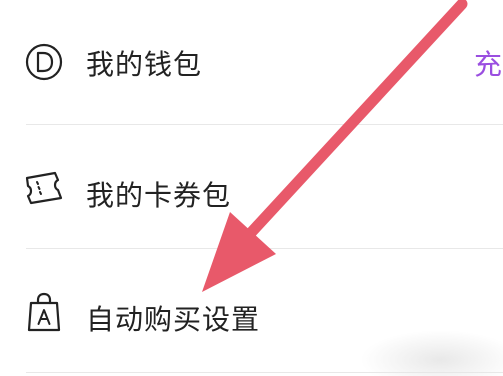 Image resolution: width=503 pixels, height=376 pixels. Describe the element at coordinates (159, 195) in the screenshot. I see `menu-item-label: 我的卡券包` at that location.